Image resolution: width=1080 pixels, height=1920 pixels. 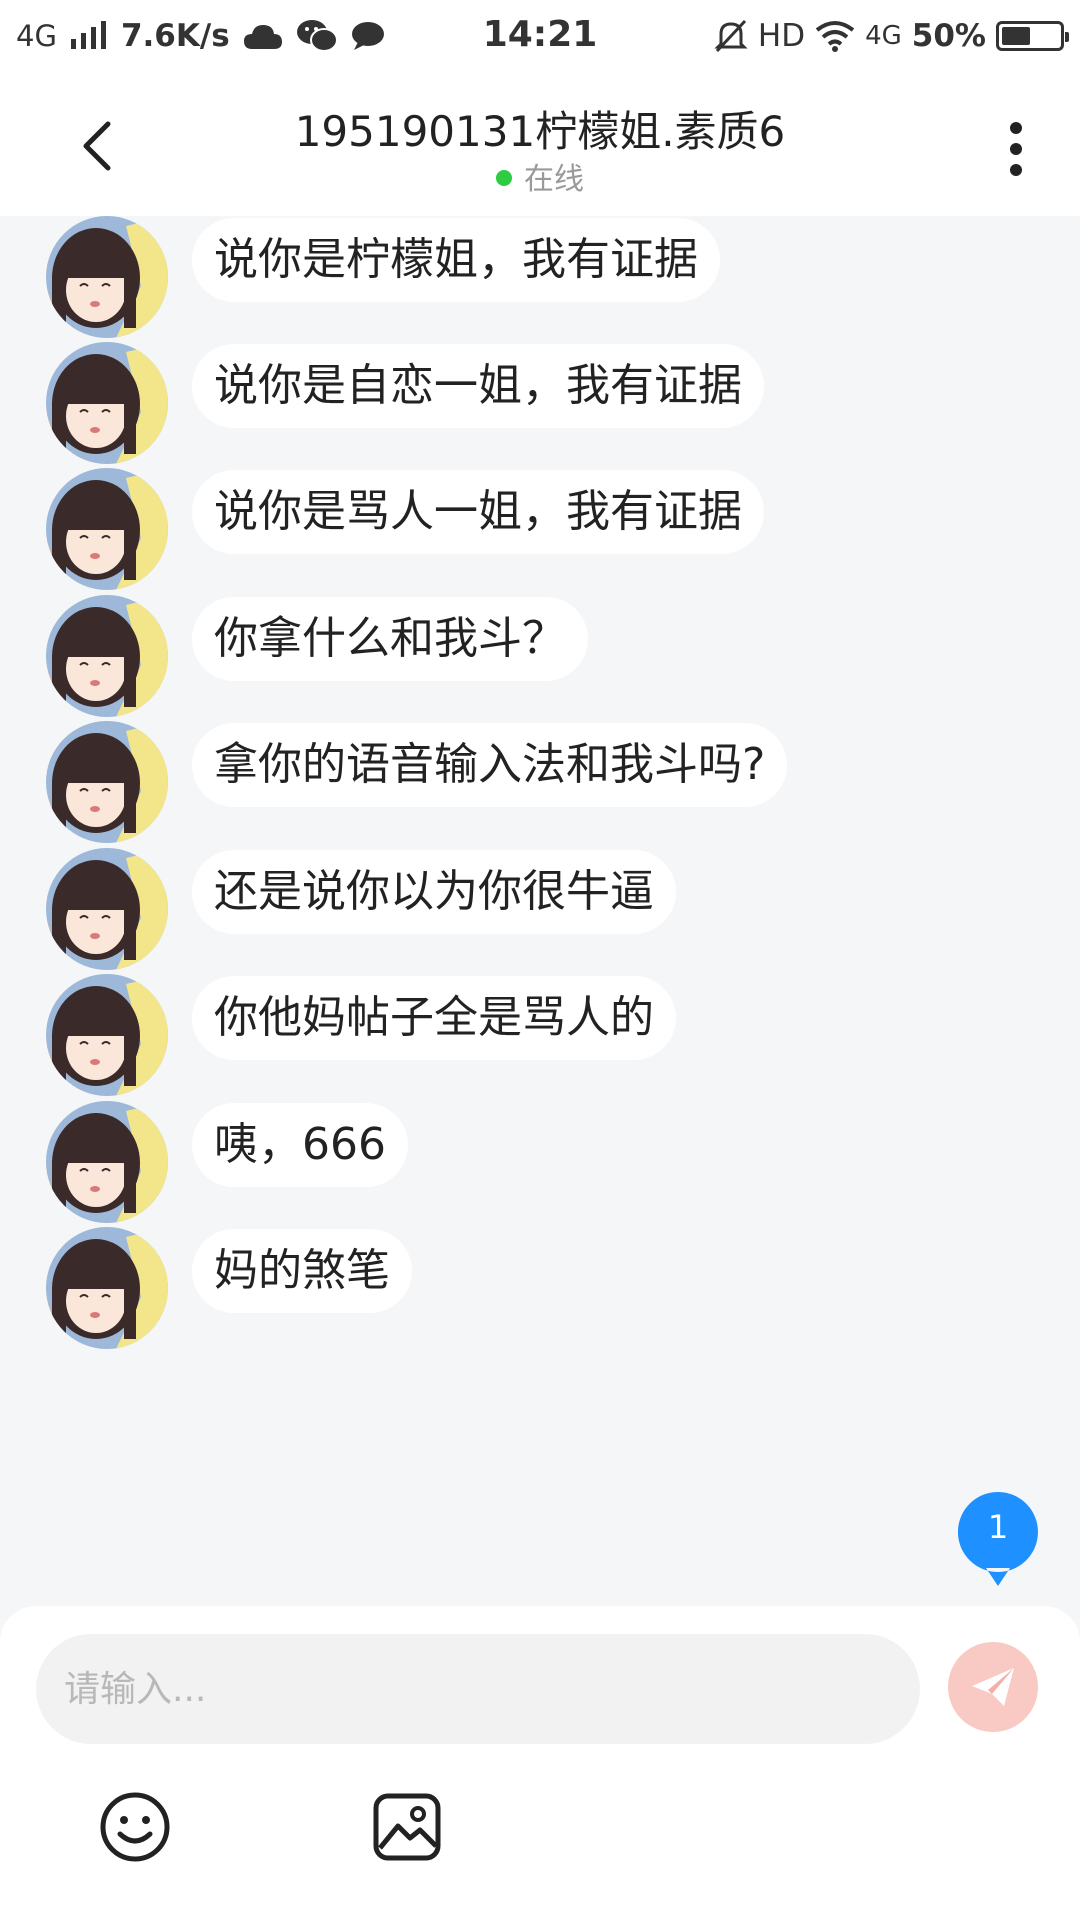 I want to click on hd-indicator: HD, so click(x=781, y=36).